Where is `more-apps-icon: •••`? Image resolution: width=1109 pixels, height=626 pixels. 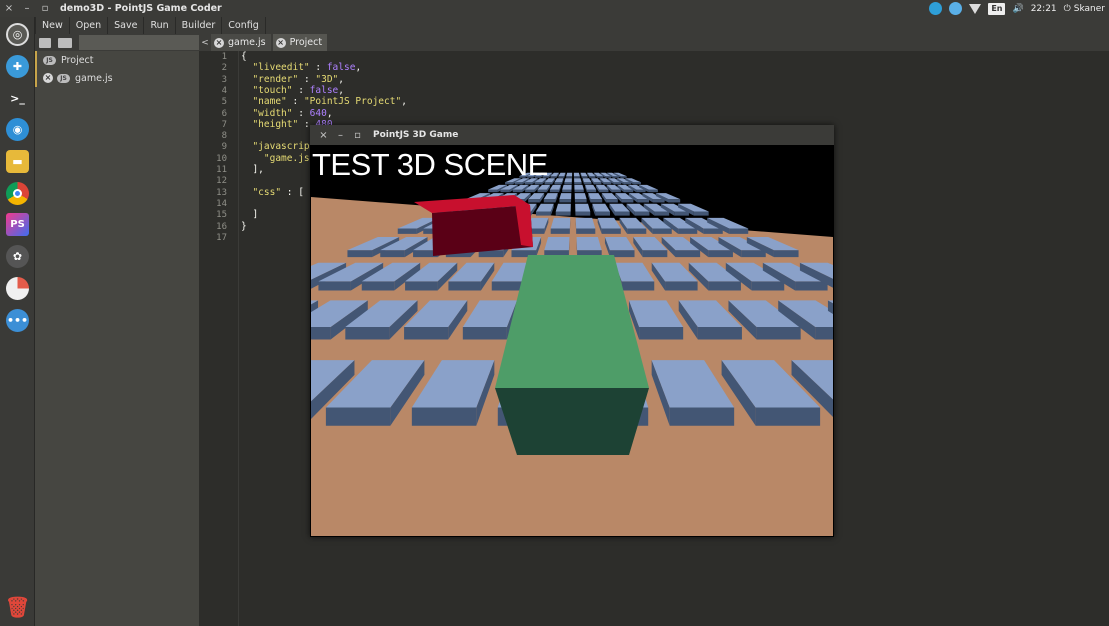 more-apps-icon: ••• is located at coordinates (17, 320).